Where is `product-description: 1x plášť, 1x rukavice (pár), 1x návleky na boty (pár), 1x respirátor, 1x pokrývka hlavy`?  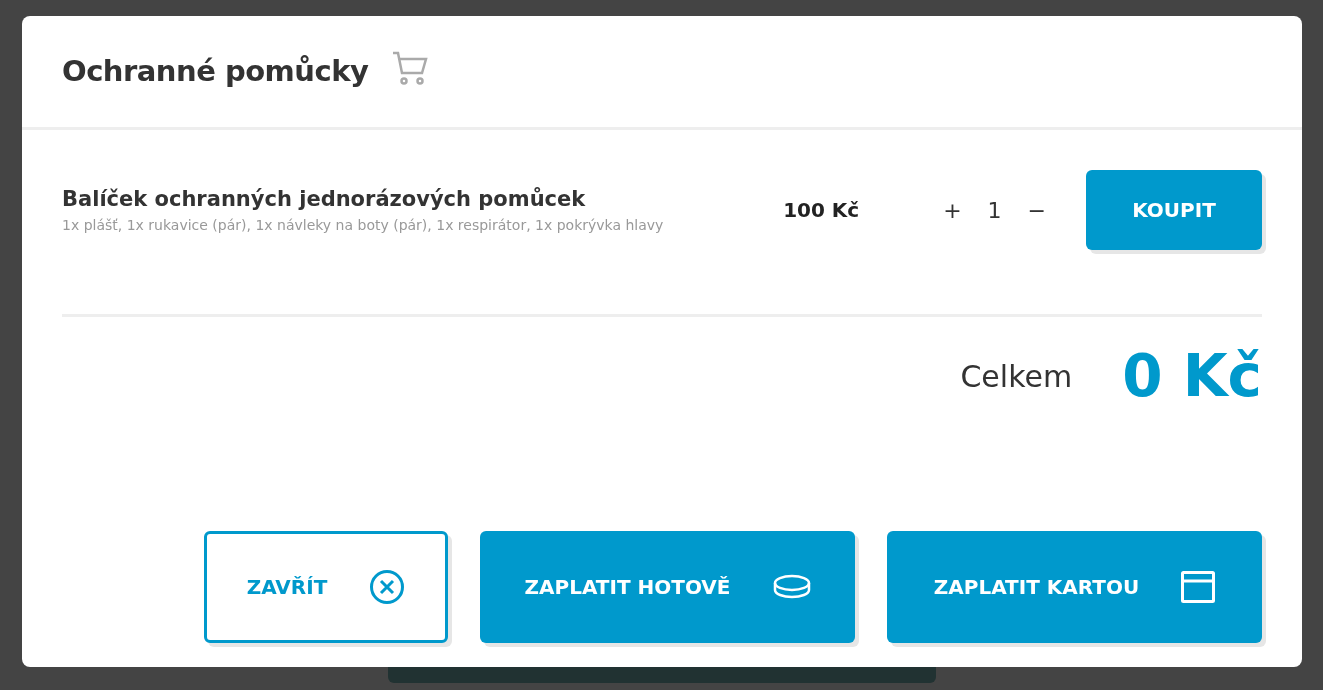
product-description: 1x plášť, 1x rukavice (pár), 1x návleky na boty (pár), 1x respirátor, 1x pokrývka hlavy is located at coordinates (363, 226).